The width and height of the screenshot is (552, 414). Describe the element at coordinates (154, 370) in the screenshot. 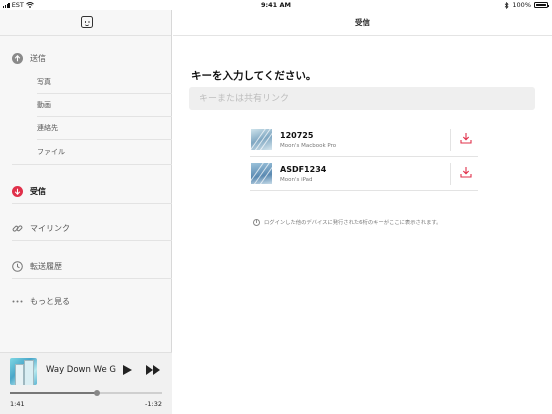

I see `fast-forward-icon` at that location.